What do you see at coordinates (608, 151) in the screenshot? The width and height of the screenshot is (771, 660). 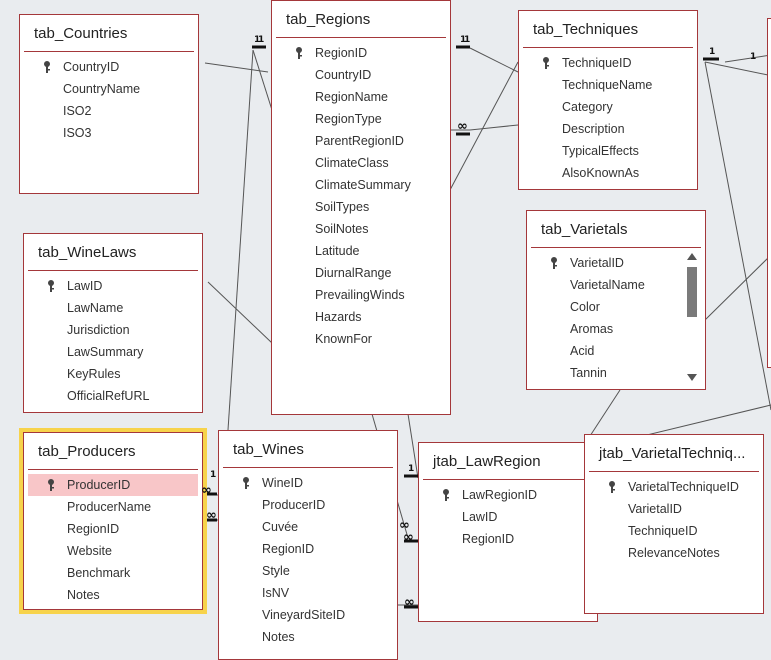 I see `field-row: TypicalEffects` at bounding box center [608, 151].